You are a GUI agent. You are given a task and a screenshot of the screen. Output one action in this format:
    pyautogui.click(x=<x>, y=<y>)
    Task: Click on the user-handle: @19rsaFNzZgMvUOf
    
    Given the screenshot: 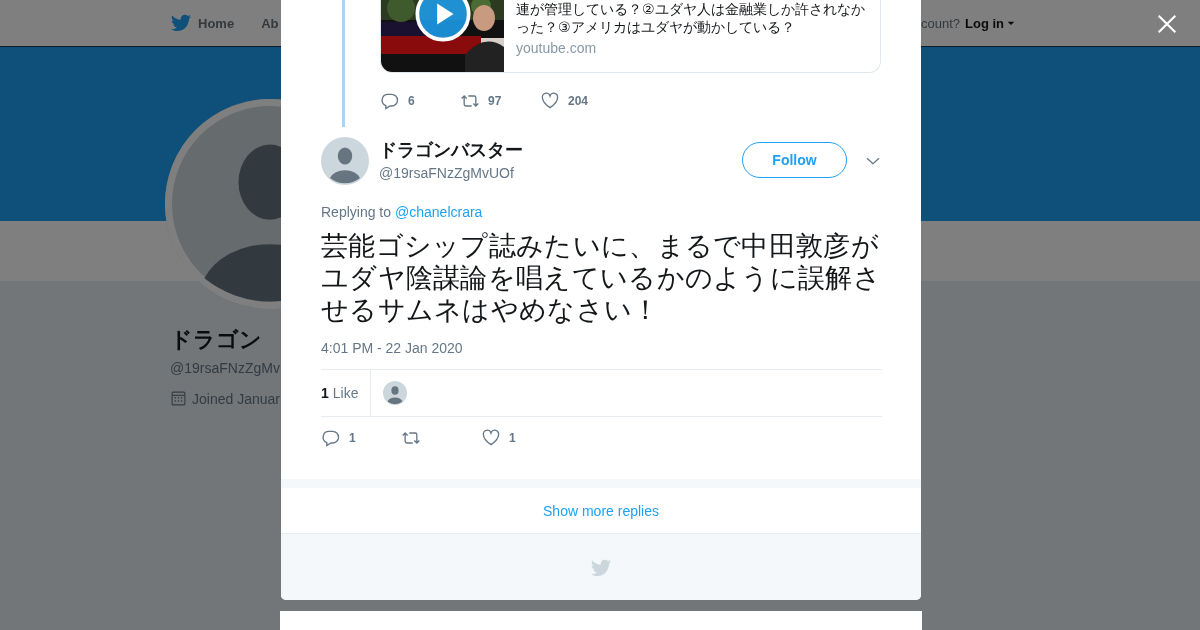 What is the action you would take?
    pyautogui.click(x=560, y=172)
    